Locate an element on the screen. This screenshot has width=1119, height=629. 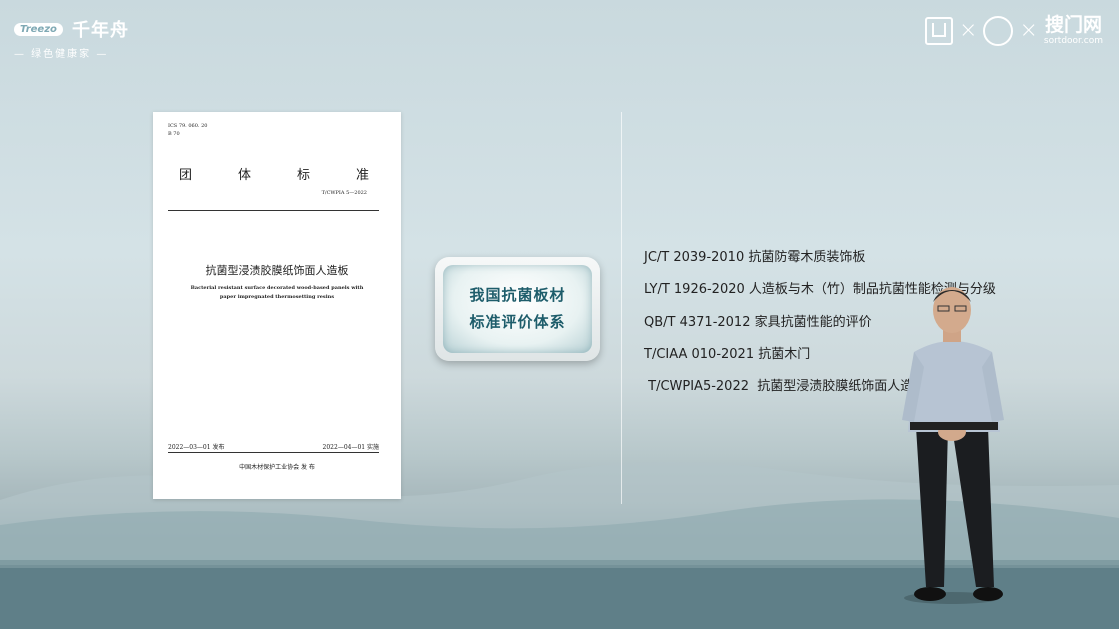
effective-date: 2022—04—01 实施 is located at coordinates (350, 447).